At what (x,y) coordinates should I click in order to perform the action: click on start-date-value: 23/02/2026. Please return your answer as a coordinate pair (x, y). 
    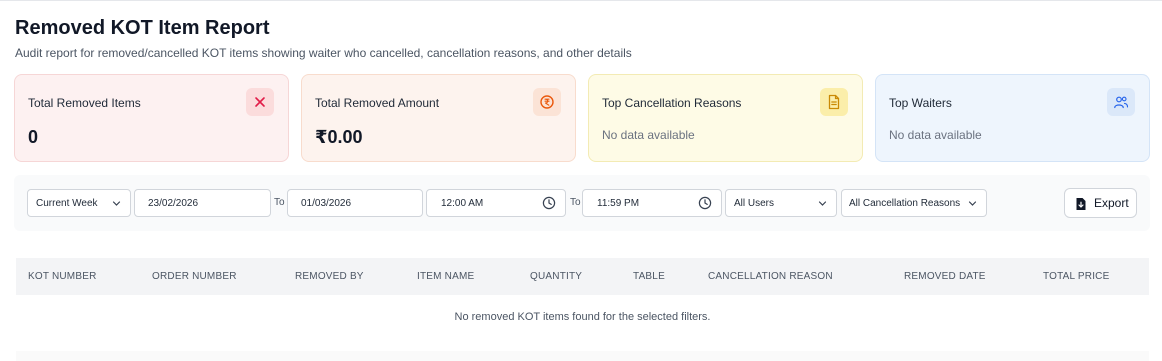
    Looking at the image, I should click on (173, 203).